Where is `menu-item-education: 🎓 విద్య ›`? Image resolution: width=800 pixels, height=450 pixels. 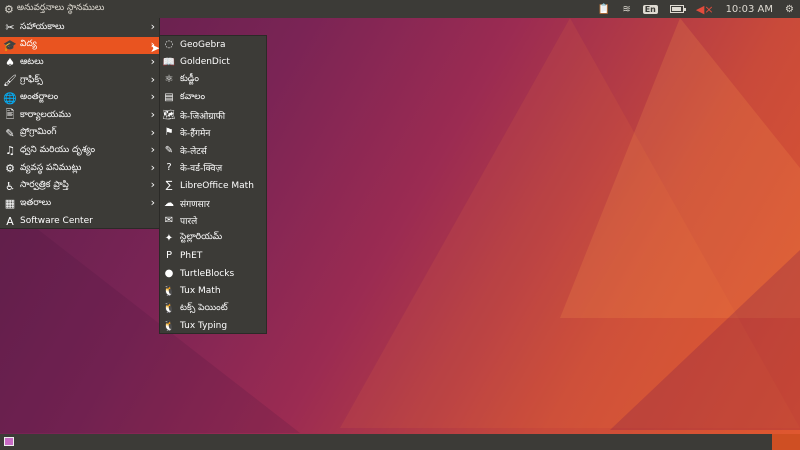 menu-item-education: 🎓 విద్య › is located at coordinates (79, 45).